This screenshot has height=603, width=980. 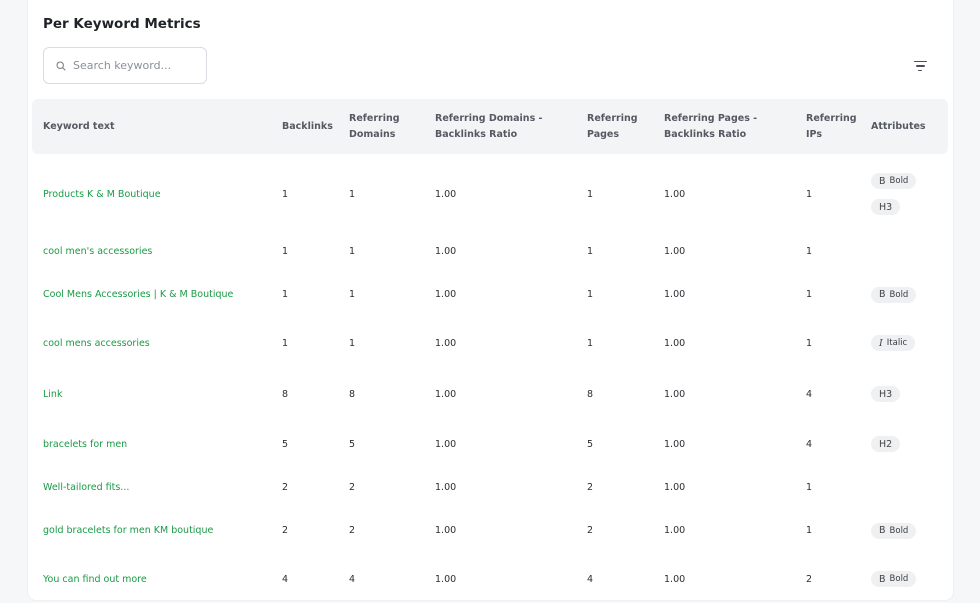 I want to click on column-header-ref-domains: Referring Domains, so click(x=374, y=126).